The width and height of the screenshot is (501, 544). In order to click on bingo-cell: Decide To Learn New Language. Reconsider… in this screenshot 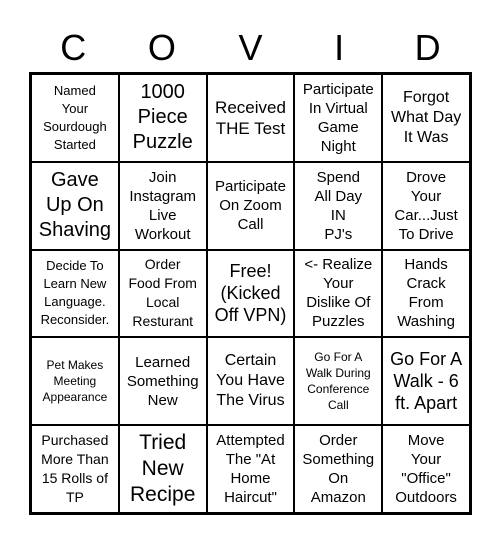, I will do `click(75, 293)`.